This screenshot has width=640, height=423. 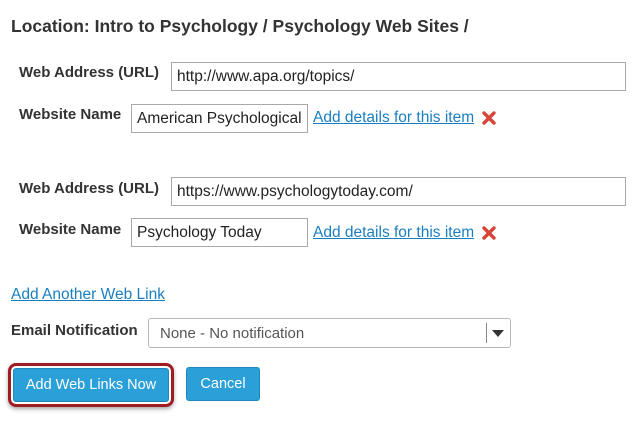 I want to click on email-notification-select: None - No notification, so click(x=329, y=333).